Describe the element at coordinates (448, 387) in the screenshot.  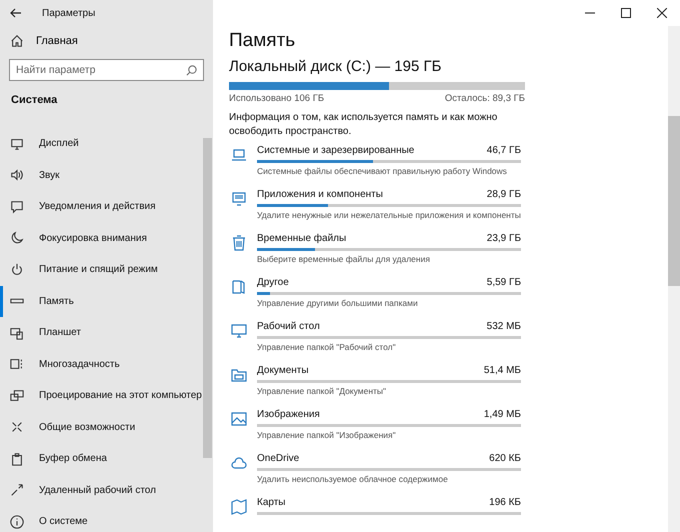
I see `storage-category: Документы 51,4 МБ Управление папкой "Документы"` at that location.